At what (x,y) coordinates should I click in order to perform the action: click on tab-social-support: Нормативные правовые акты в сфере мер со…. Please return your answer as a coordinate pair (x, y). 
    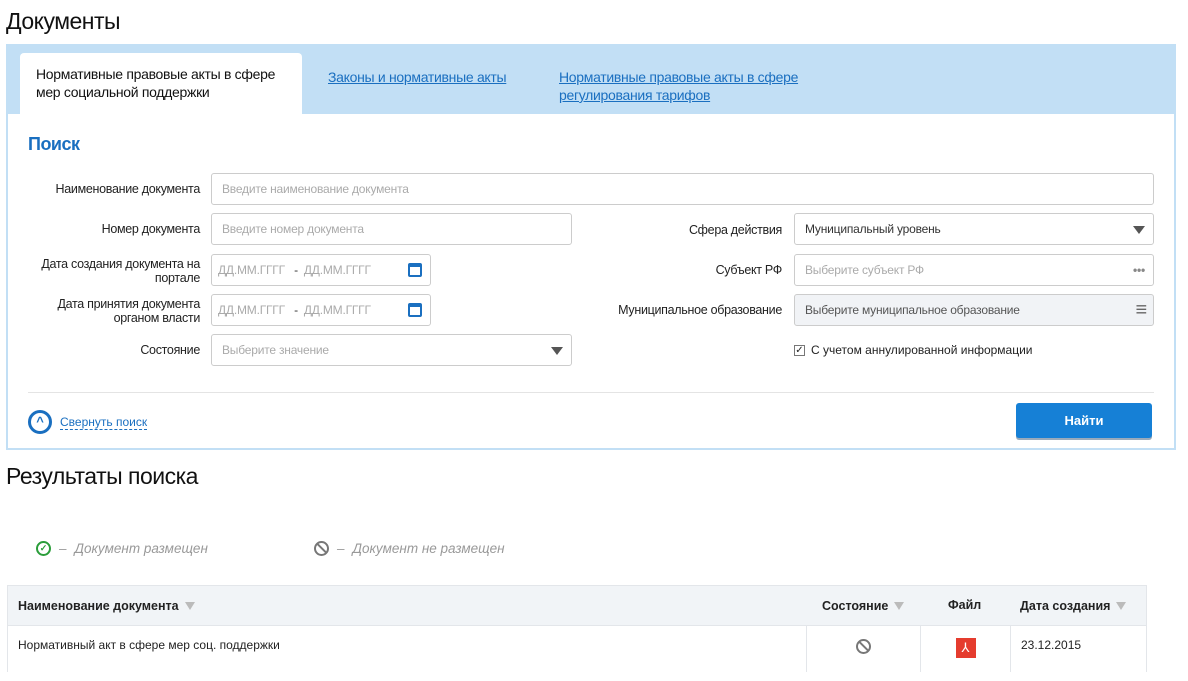
    Looking at the image, I should click on (161, 83).